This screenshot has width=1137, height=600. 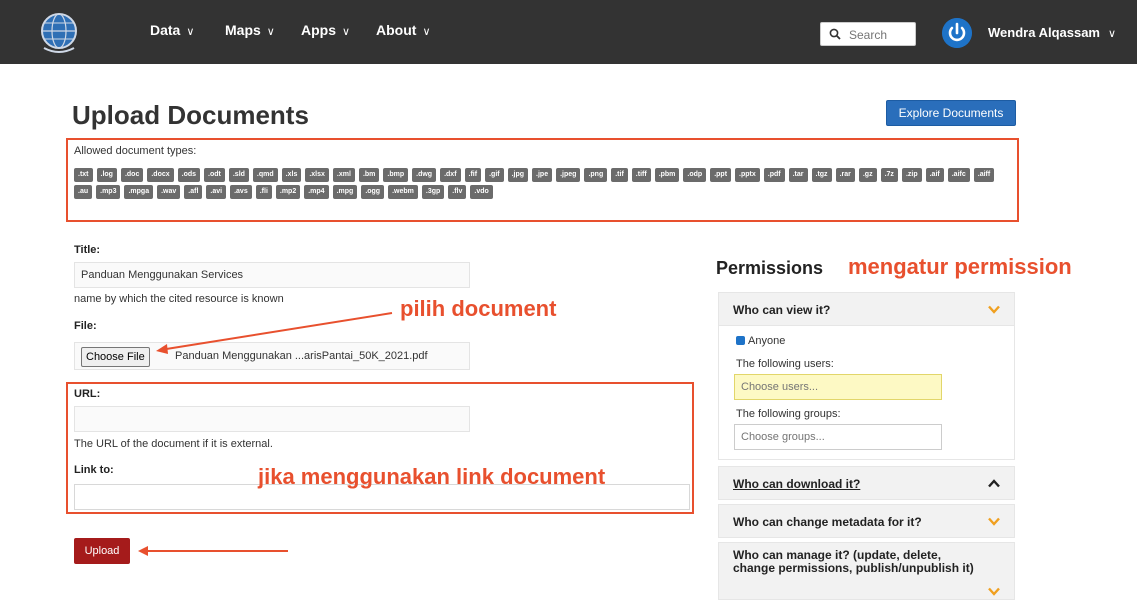 What do you see at coordinates (994, 483) in the screenshot?
I see `chevron-up-icon` at bounding box center [994, 483].